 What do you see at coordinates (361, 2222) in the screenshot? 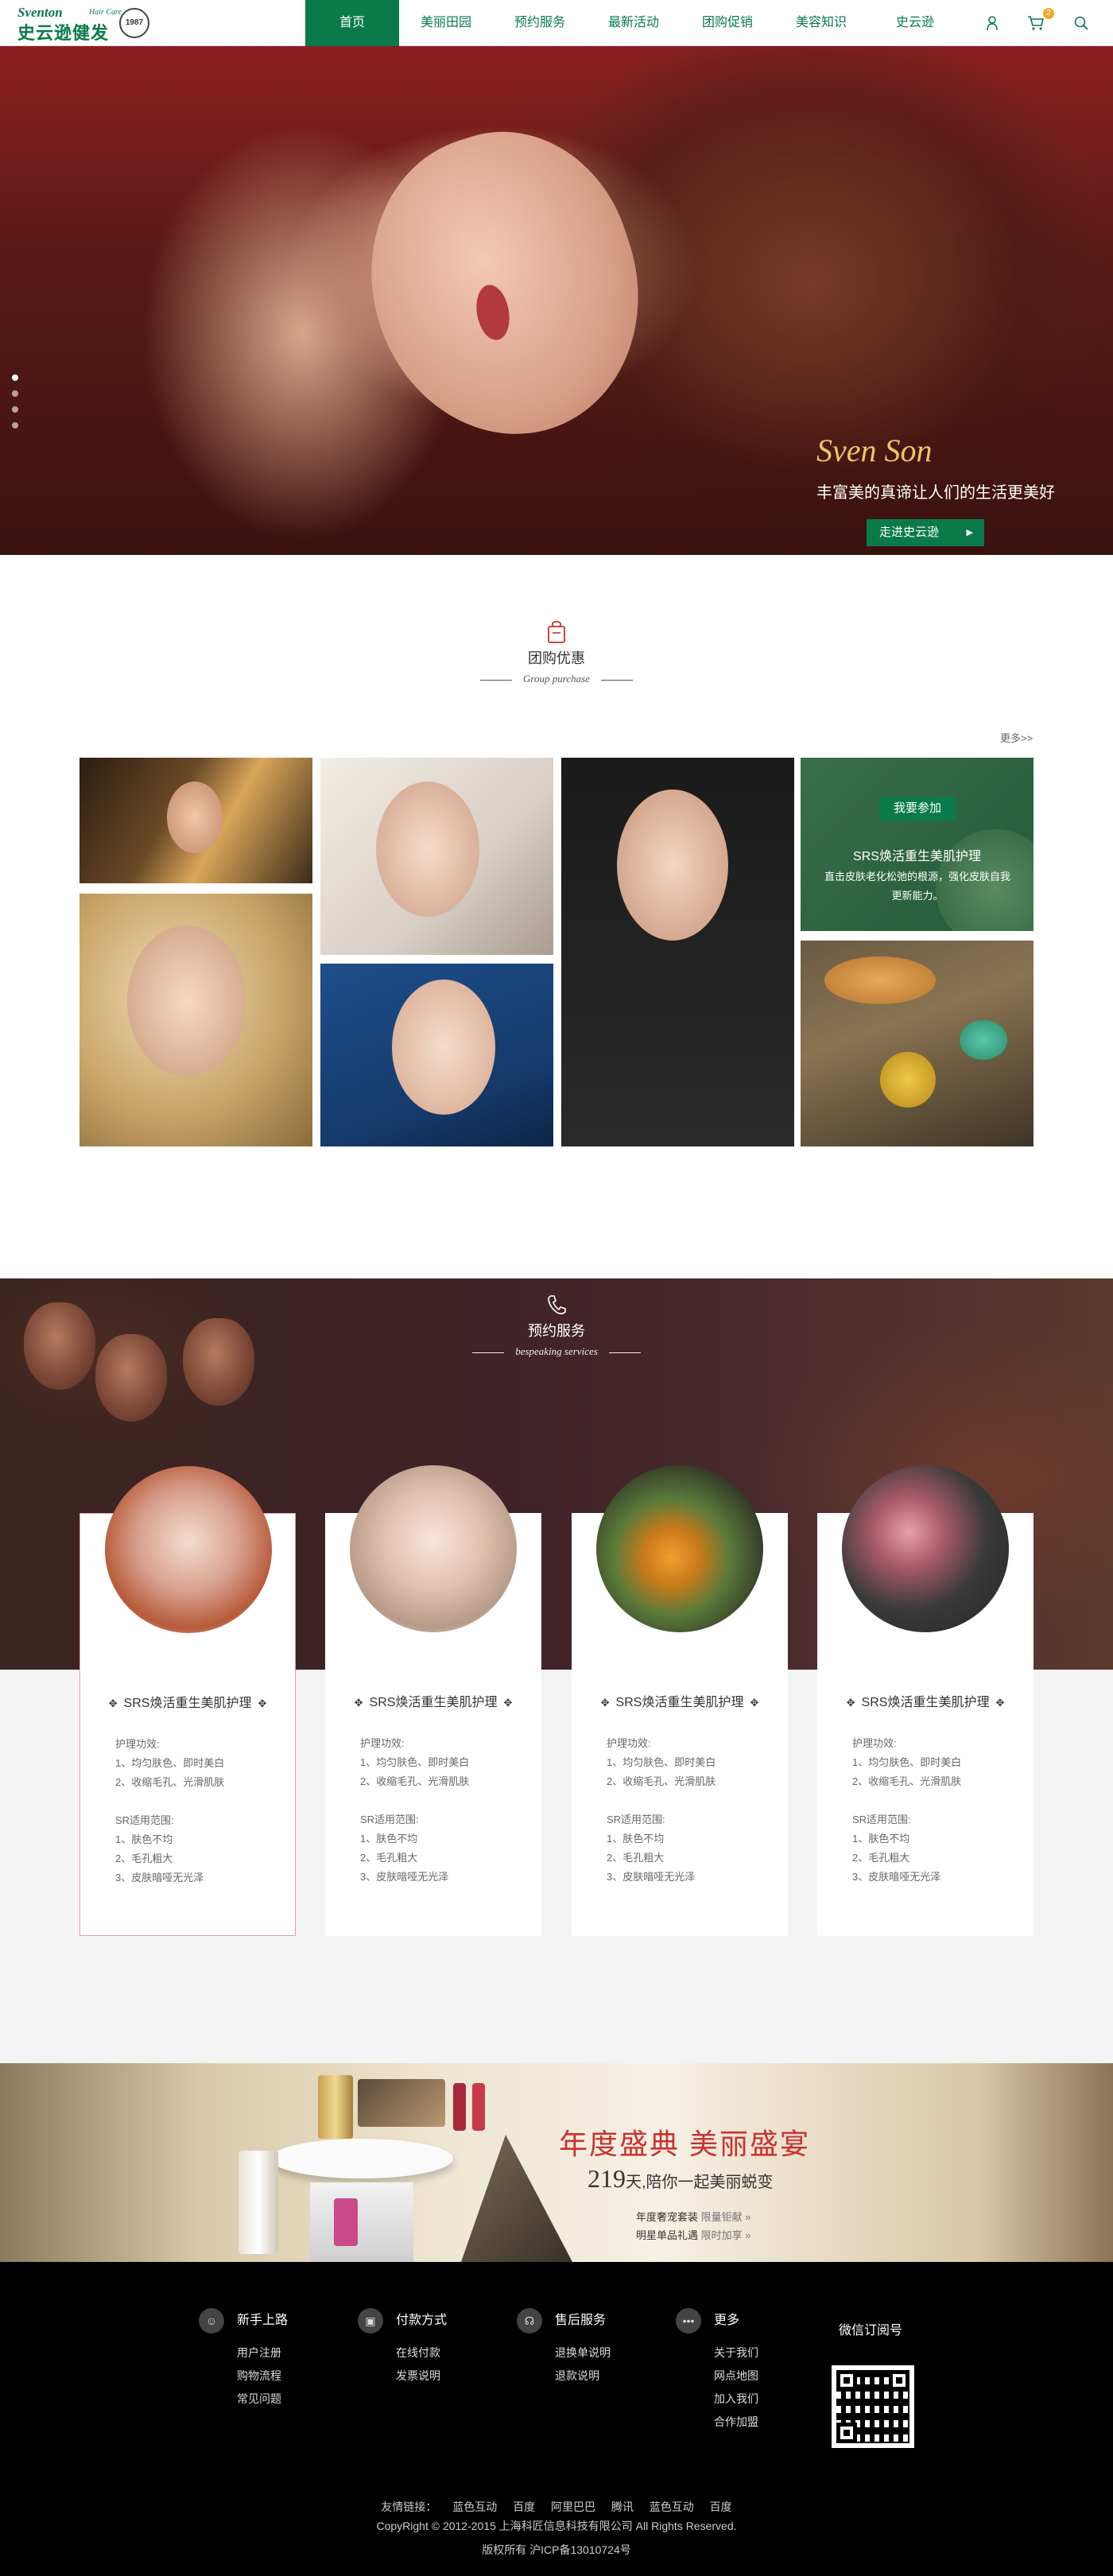
I see `cake-stand-base-image` at bounding box center [361, 2222].